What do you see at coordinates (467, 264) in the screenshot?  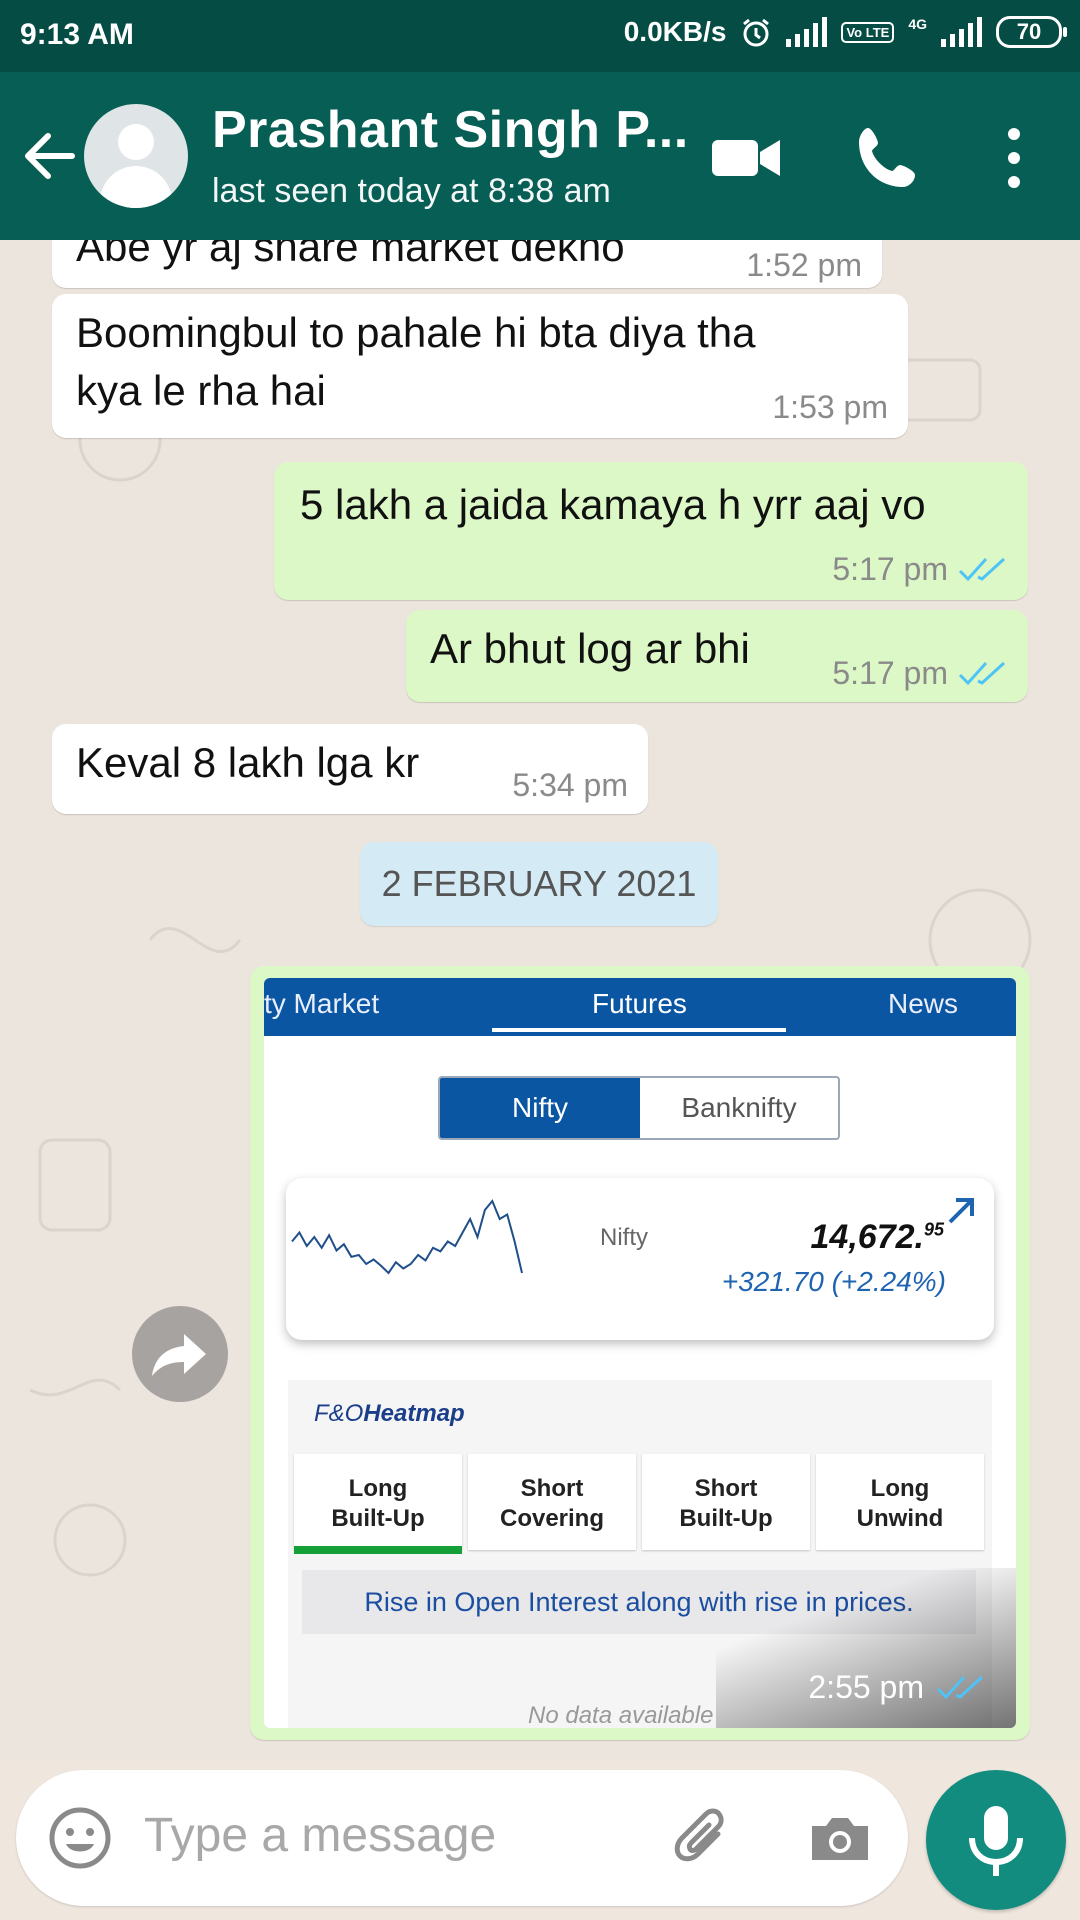 I see `message-incoming: Abe yr aj share market dekho 1:52 pm` at bounding box center [467, 264].